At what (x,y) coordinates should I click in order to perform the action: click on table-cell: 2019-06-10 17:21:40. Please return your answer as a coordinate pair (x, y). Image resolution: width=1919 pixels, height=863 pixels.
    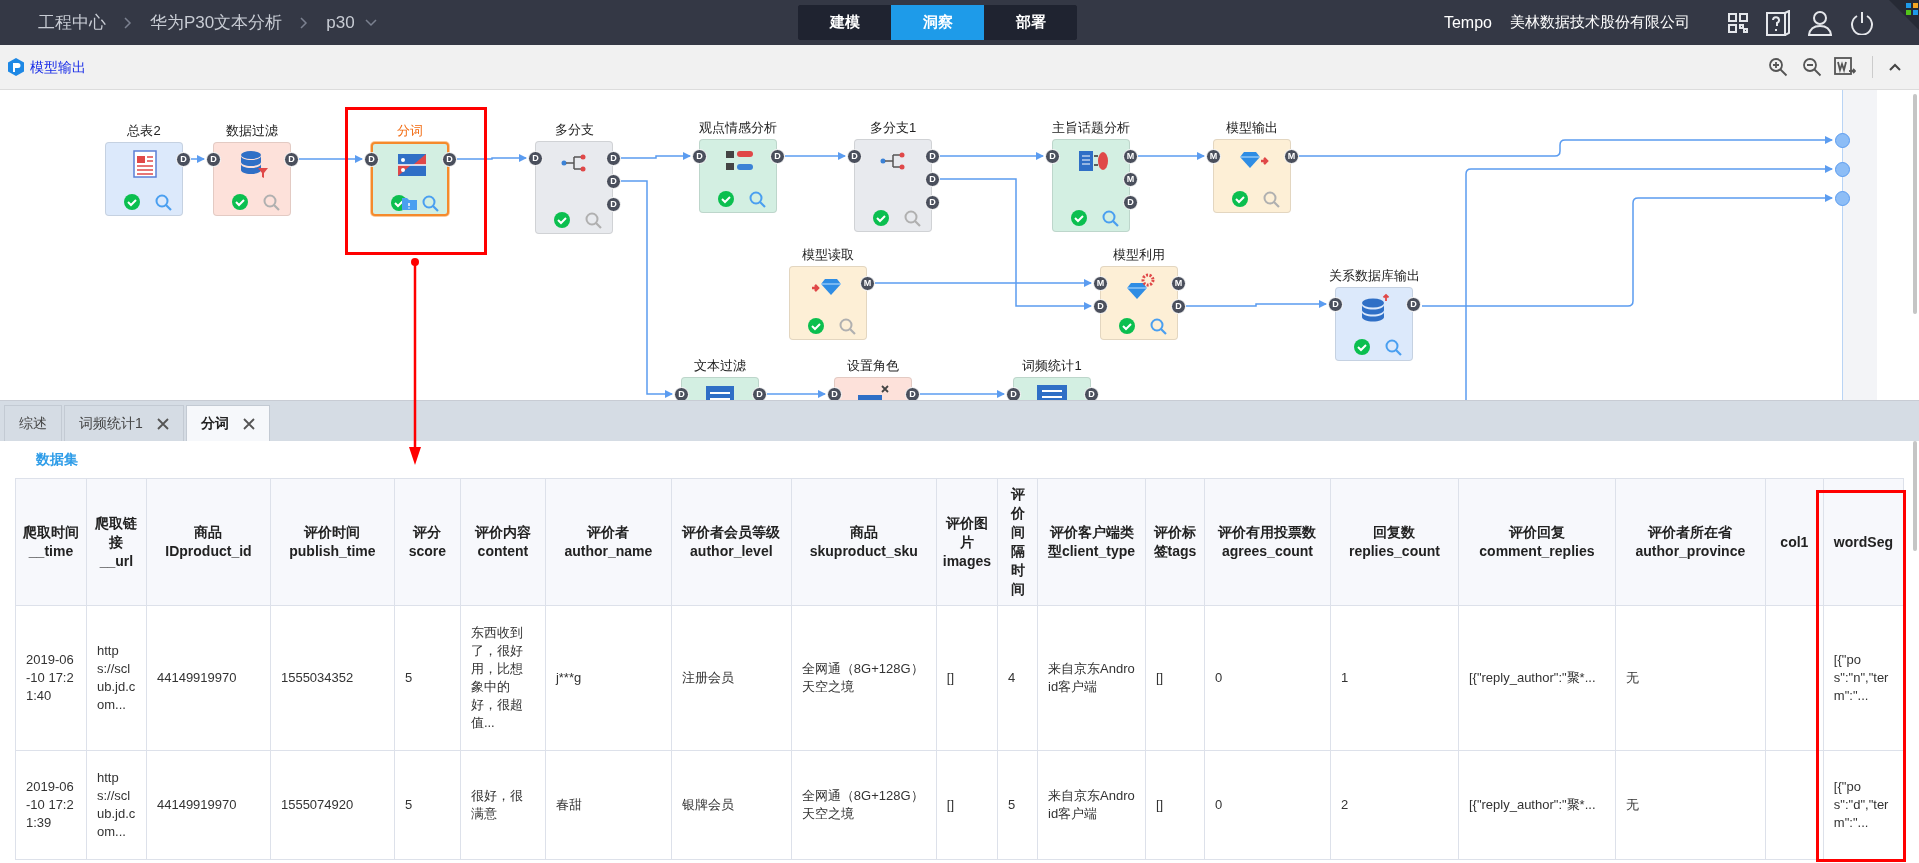
    Looking at the image, I should click on (51, 678).